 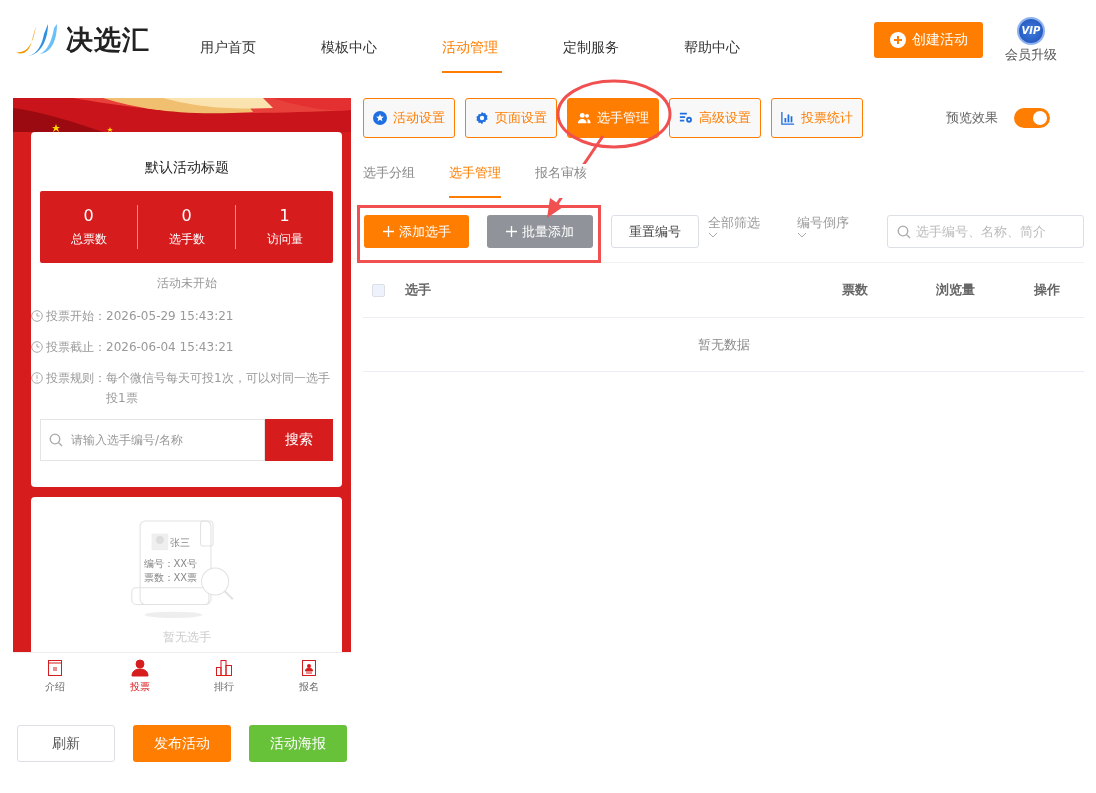 What do you see at coordinates (108, 40) in the screenshot?
I see `logo-text: 决选汇` at bounding box center [108, 40].